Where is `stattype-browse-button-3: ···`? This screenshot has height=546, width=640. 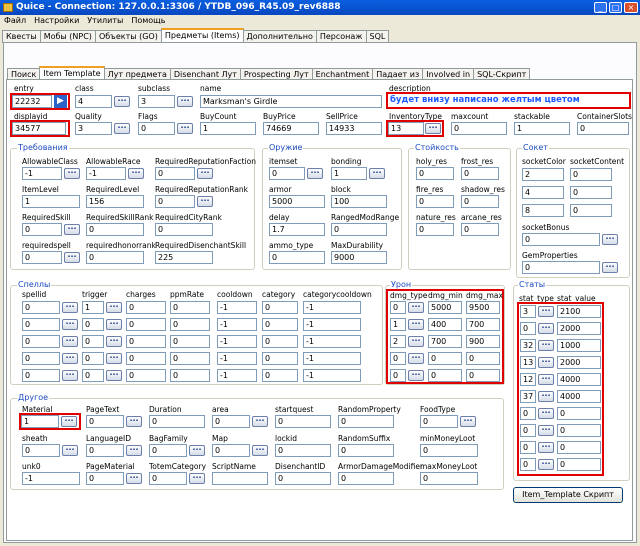
stattype-browse-button-3: ··· is located at coordinates (546, 362).